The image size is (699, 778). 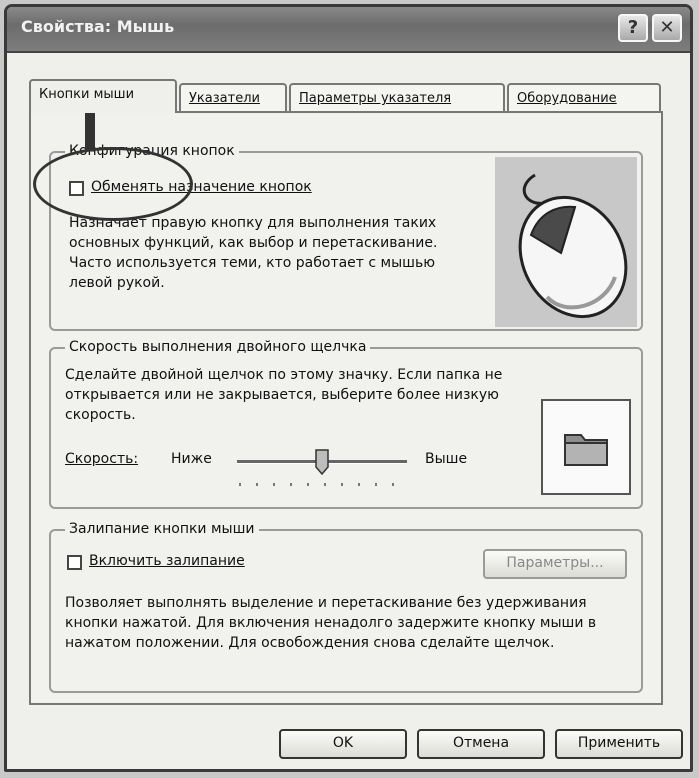 What do you see at coordinates (348, 30) in the screenshot?
I see `title-bar: Свойства: Мышь ? ✕` at bounding box center [348, 30].